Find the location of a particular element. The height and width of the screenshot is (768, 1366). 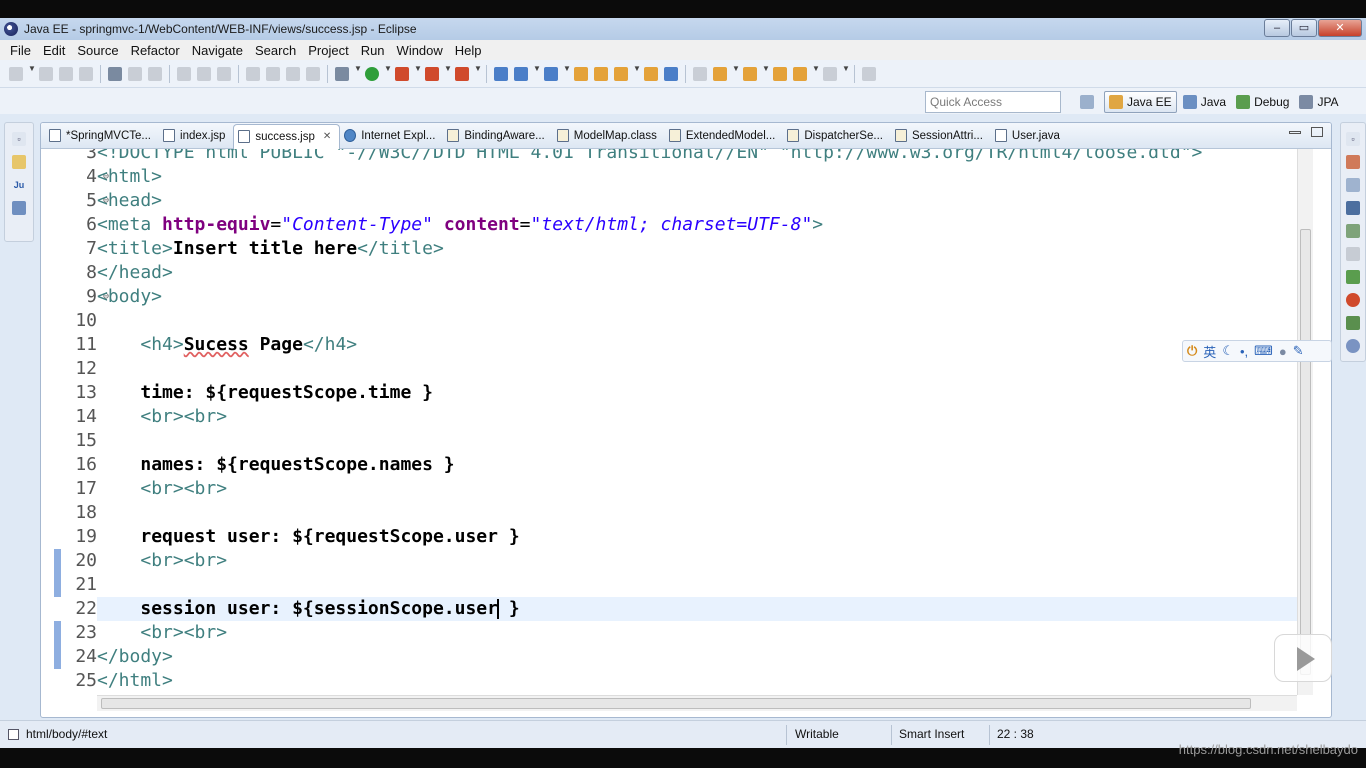

suspend-icon is located at coordinates (273, 73).